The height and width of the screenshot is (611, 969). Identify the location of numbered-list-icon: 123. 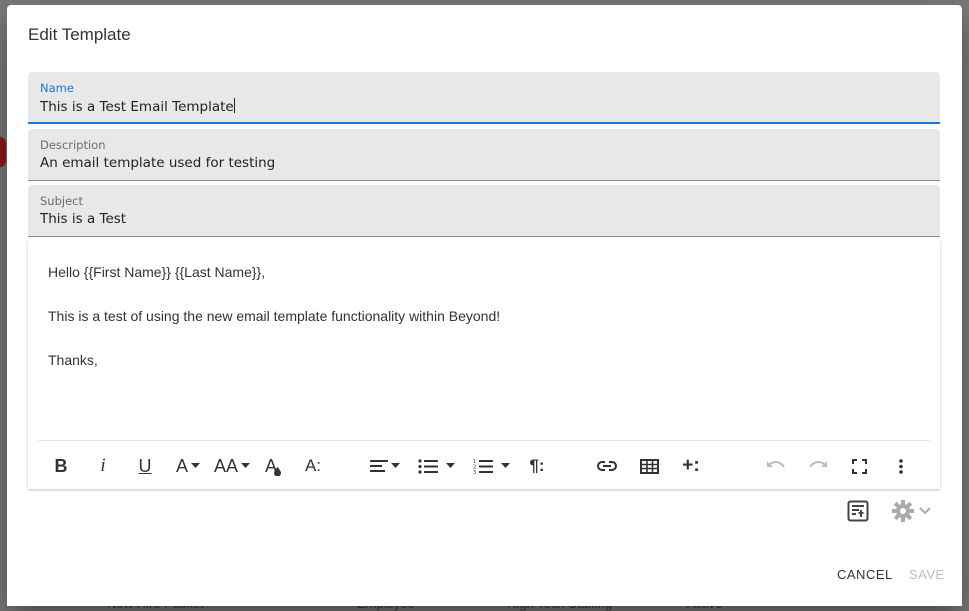
(483, 466).